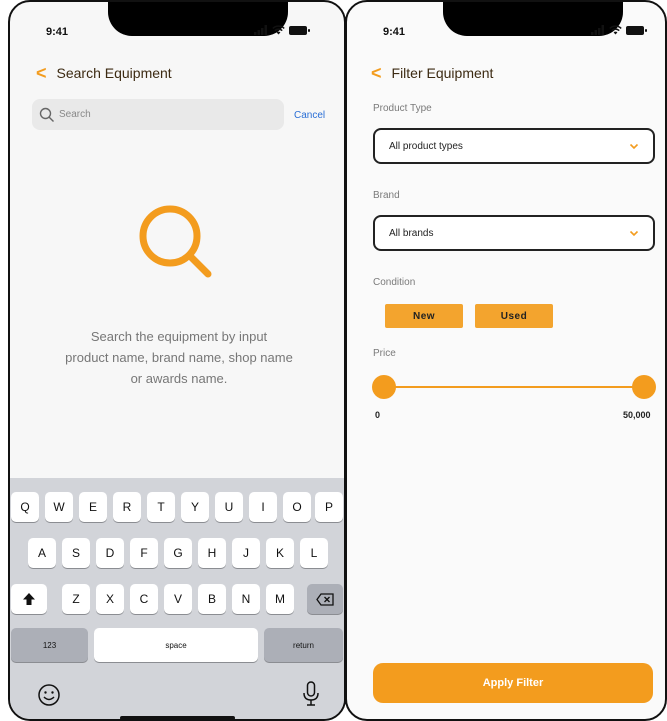 This screenshot has width=667, height=721. I want to click on shift-icon, so click(29, 599).